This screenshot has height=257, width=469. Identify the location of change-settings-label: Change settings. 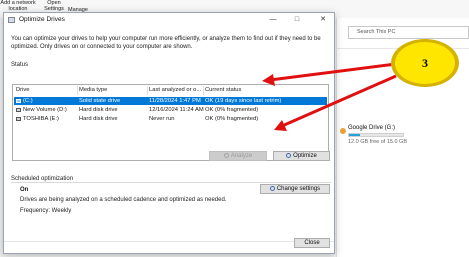
(298, 189).